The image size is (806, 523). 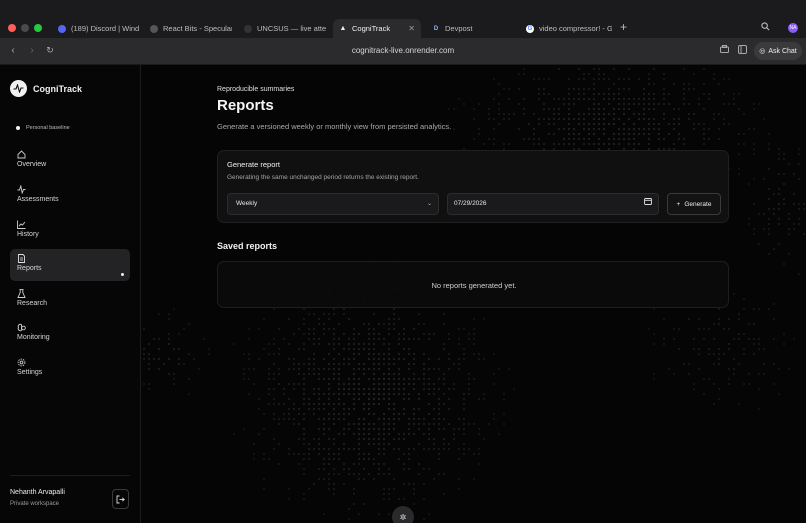 What do you see at coordinates (21, 224) in the screenshot?
I see `chart-icon` at bounding box center [21, 224].